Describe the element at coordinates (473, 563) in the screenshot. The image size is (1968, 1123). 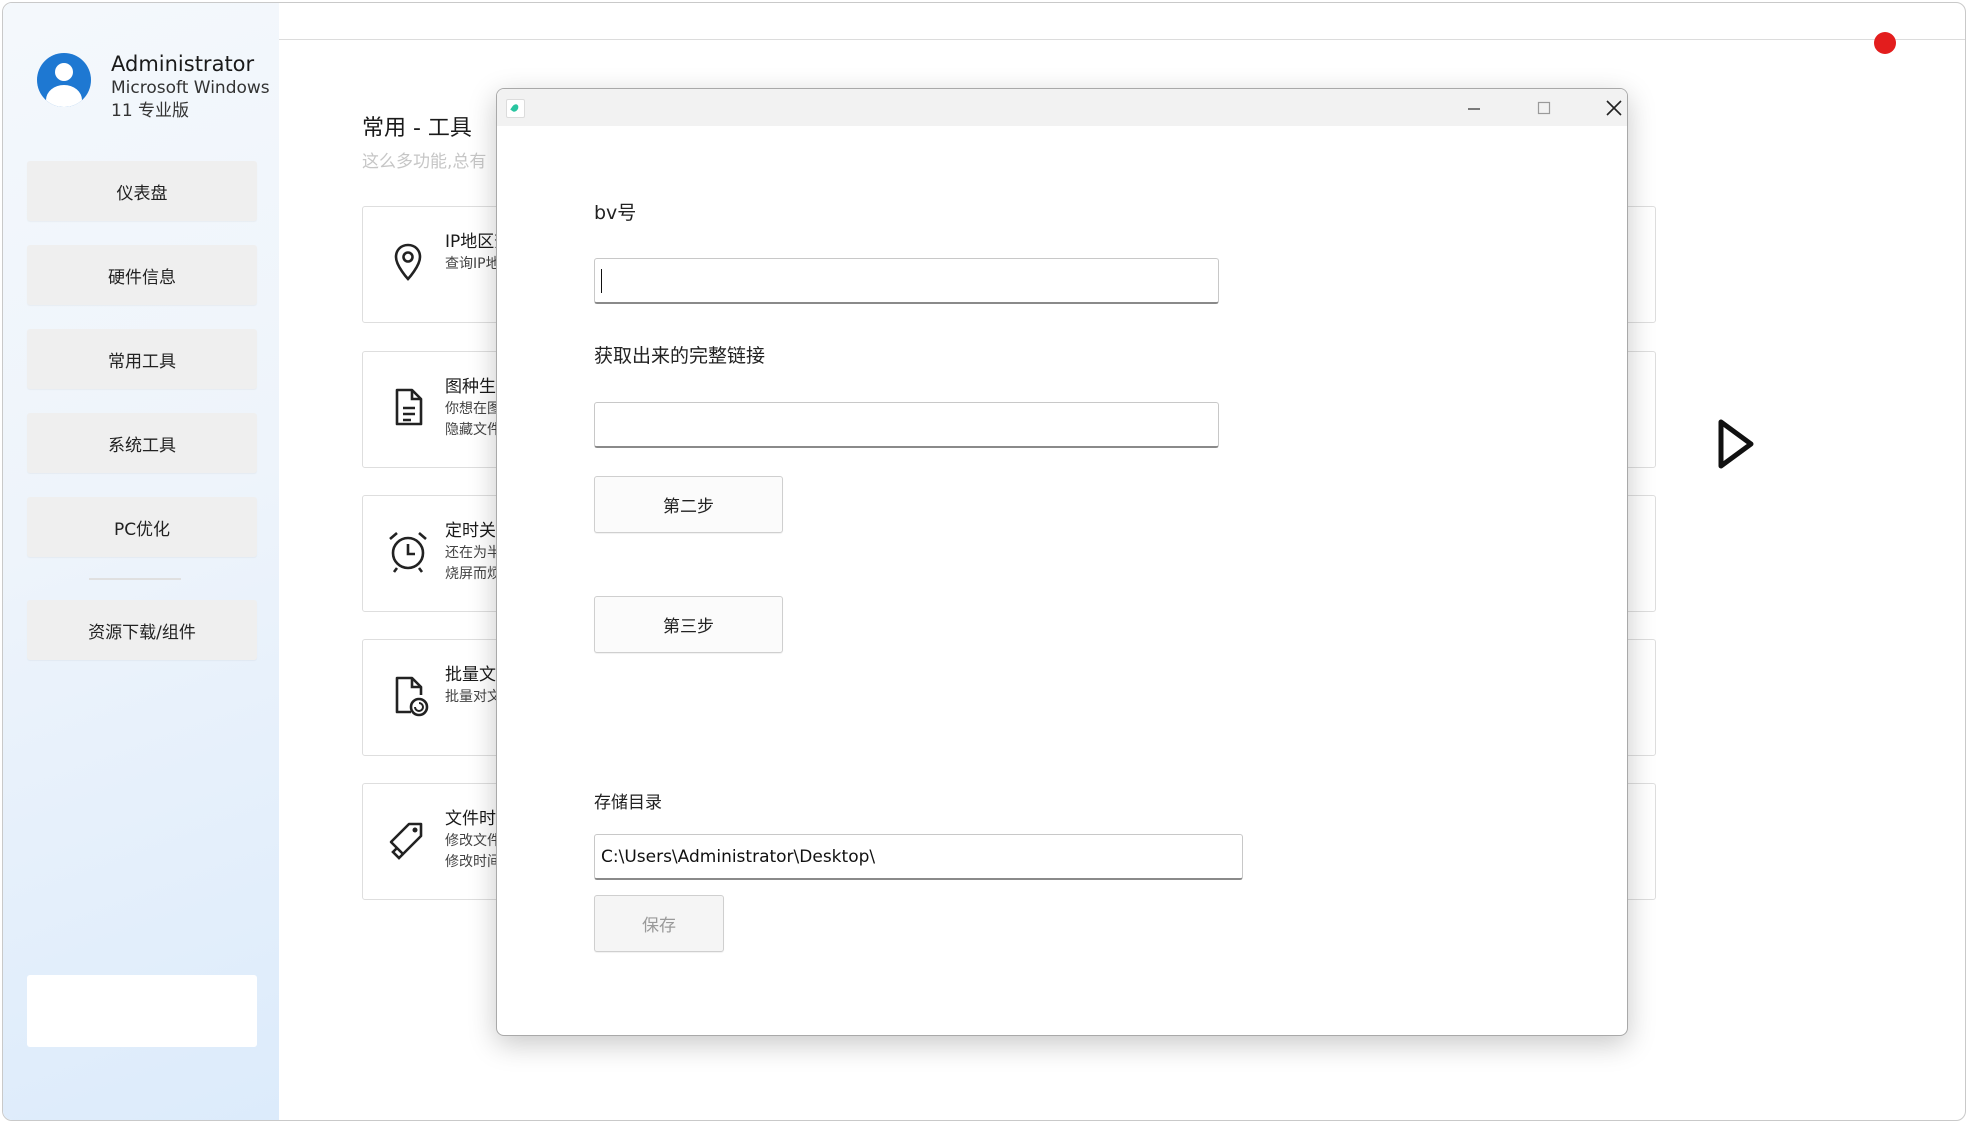
I see `card-desc: 还在为半 烧屏而烦` at that location.